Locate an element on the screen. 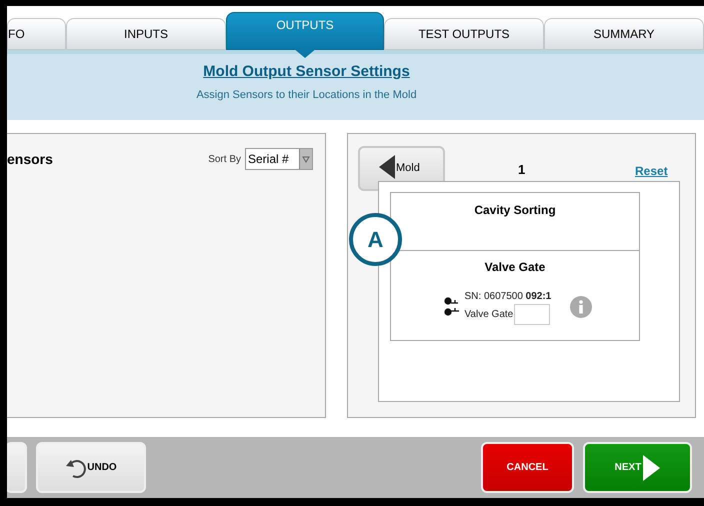 The height and width of the screenshot is (506, 704). serial-number: SN: 0607500 092:1 is located at coordinates (508, 297).